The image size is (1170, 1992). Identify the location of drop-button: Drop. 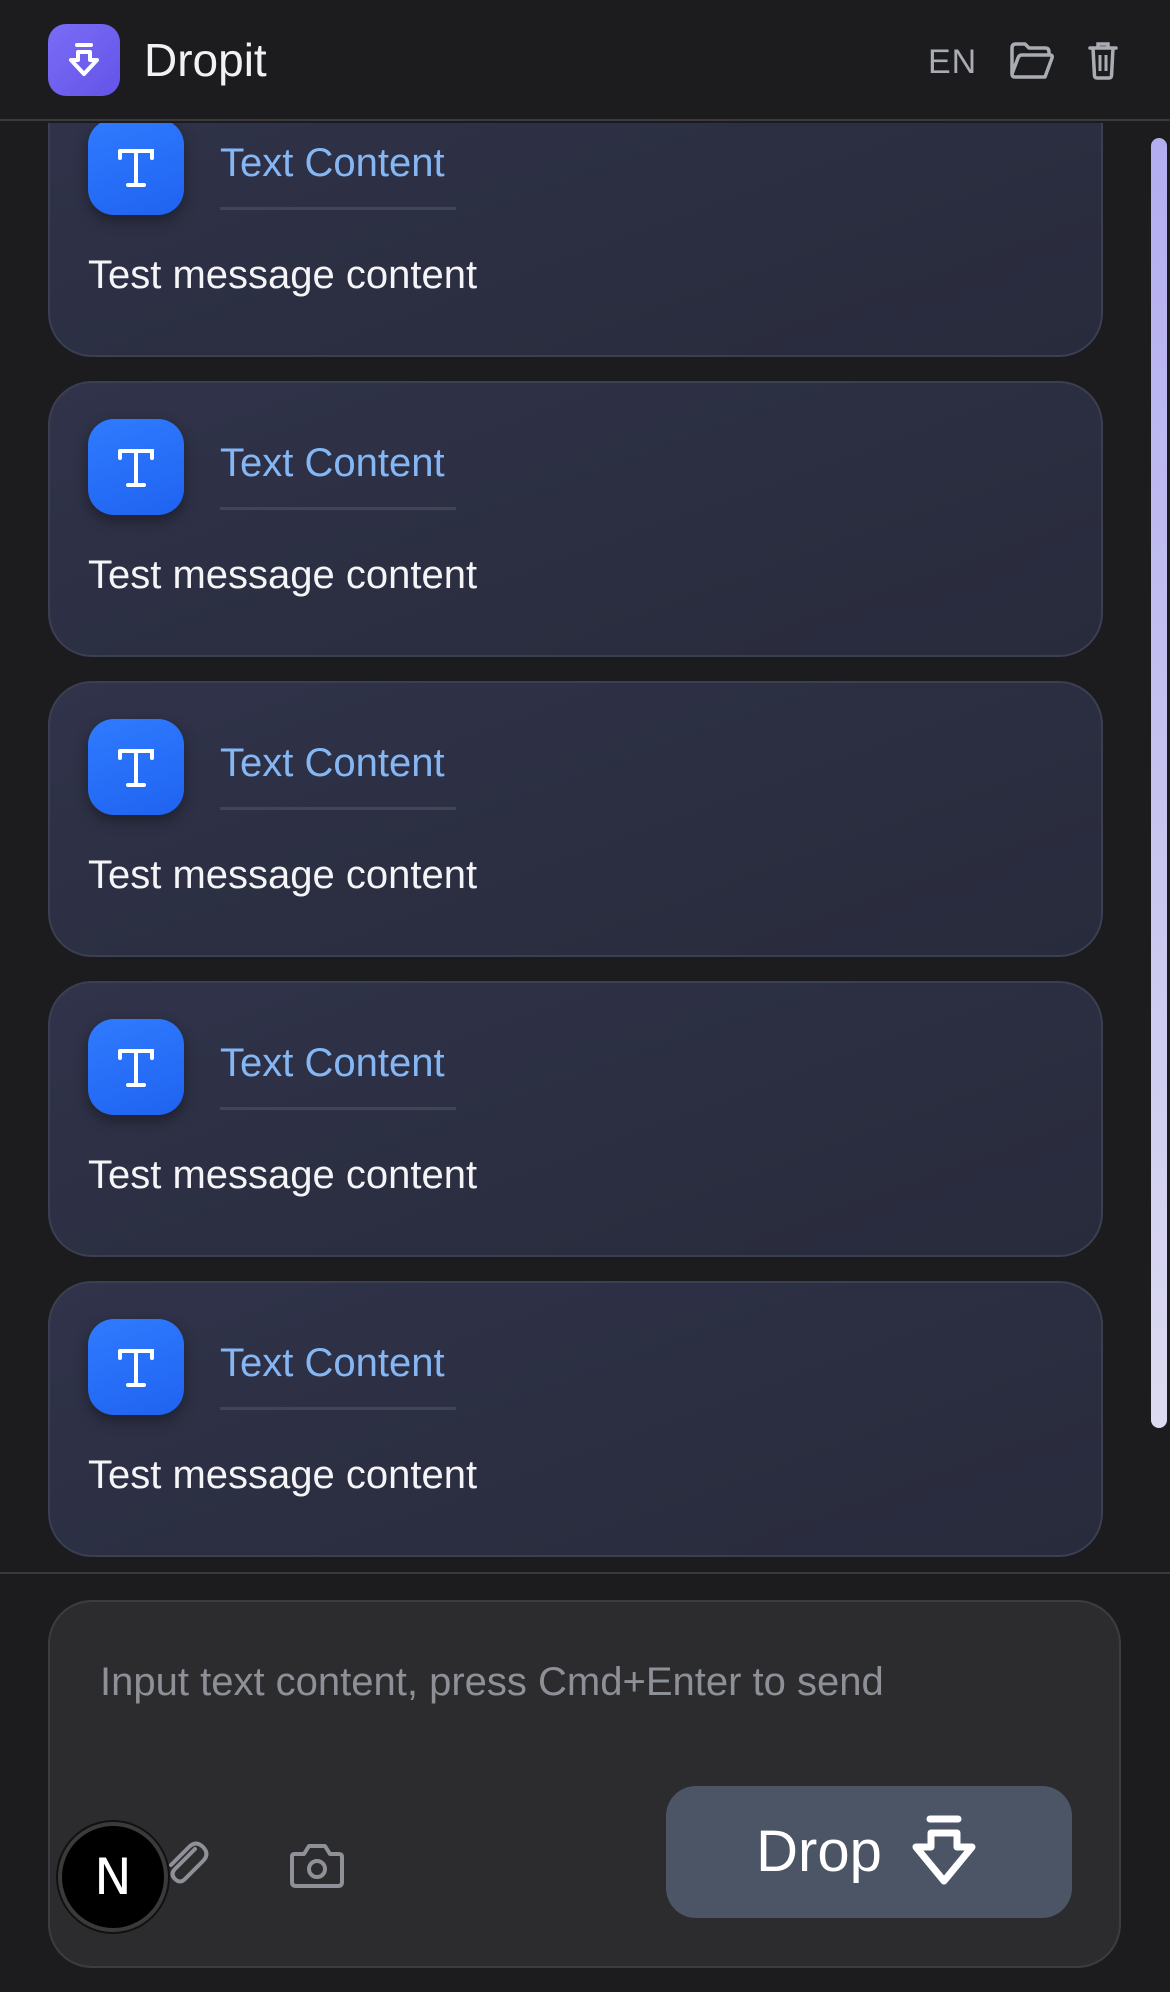
(869, 1852).